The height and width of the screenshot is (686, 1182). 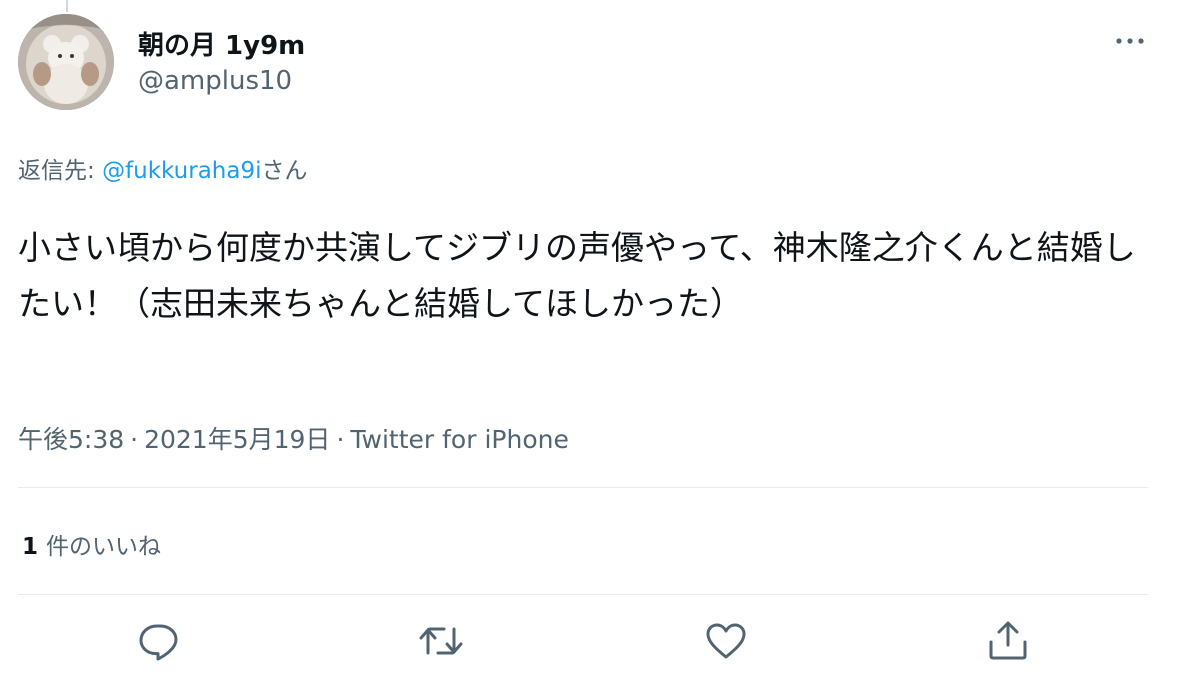 What do you see at coordinates (237, 439) in the screenshot?
I see `tweet-date: 2021年5月19日` at bounding box center [237, 439].